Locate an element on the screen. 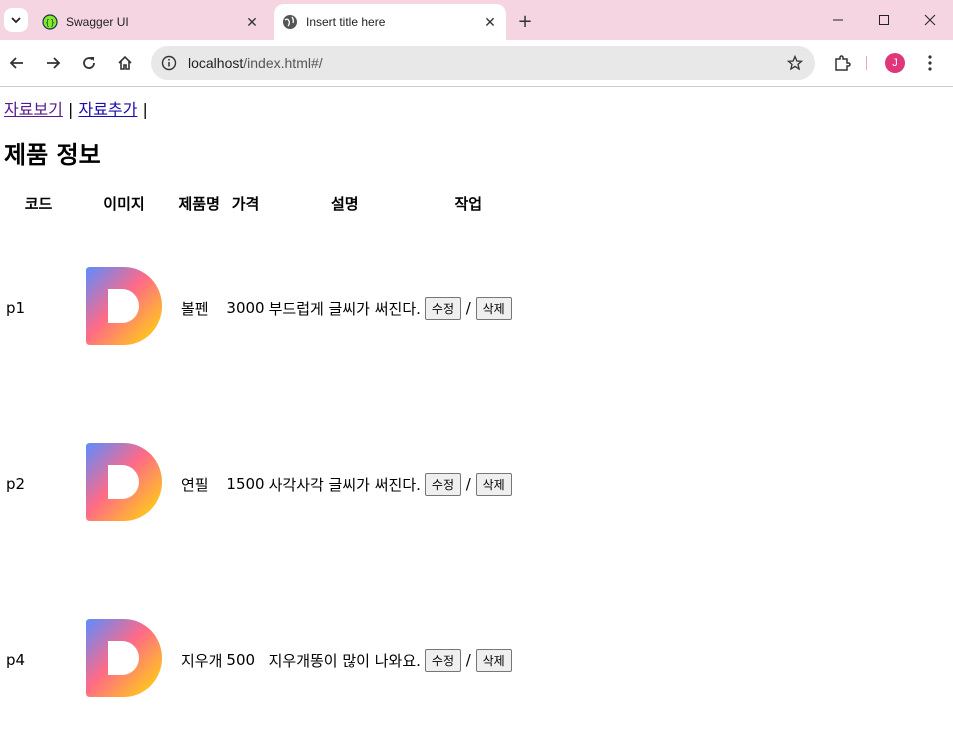 This screenshot has height=749, width=953. column-header: 이미지 is located at coordinates (124, 203).